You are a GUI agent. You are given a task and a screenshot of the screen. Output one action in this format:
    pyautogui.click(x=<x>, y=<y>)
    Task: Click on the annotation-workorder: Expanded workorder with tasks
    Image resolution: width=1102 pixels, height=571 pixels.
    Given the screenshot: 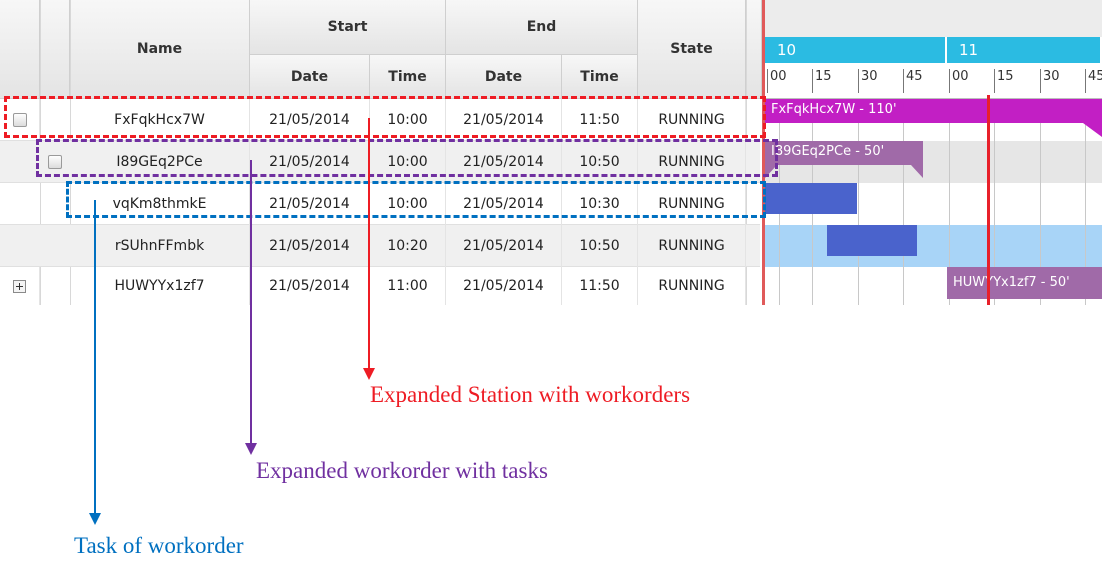 What is the action you would take?
    pyautogui.click(x=402, y=470)
    